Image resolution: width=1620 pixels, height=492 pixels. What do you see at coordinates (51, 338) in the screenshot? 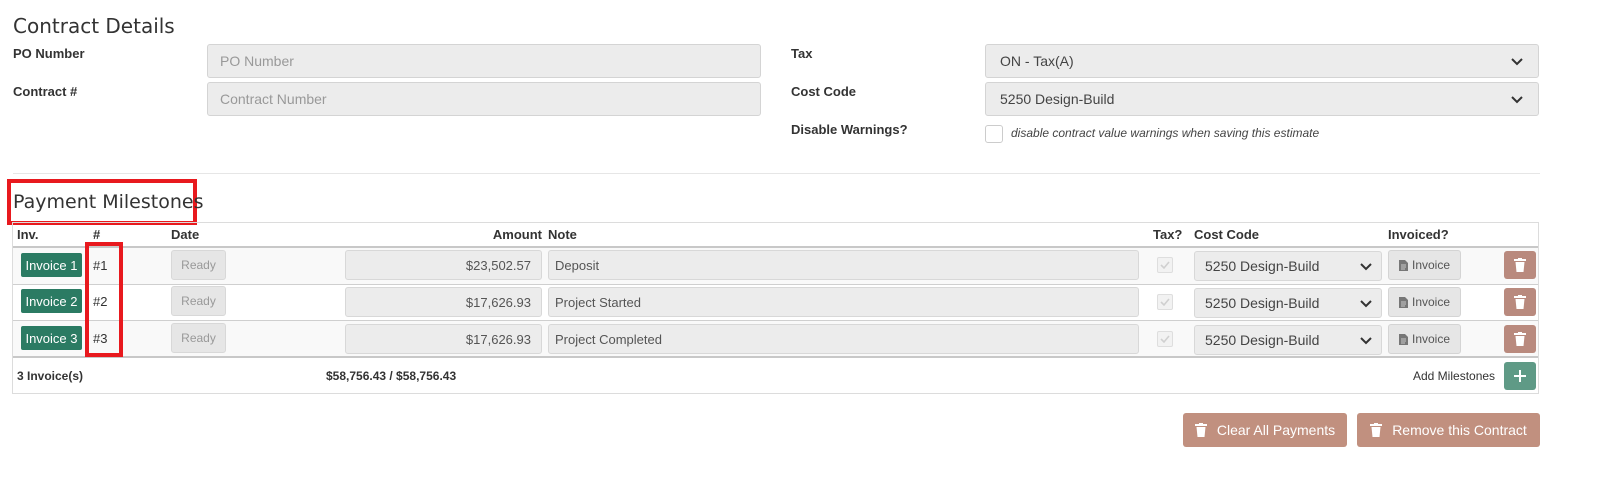
I see `invoice-3-button: Invoice 3` at bounding box center [51, 338].